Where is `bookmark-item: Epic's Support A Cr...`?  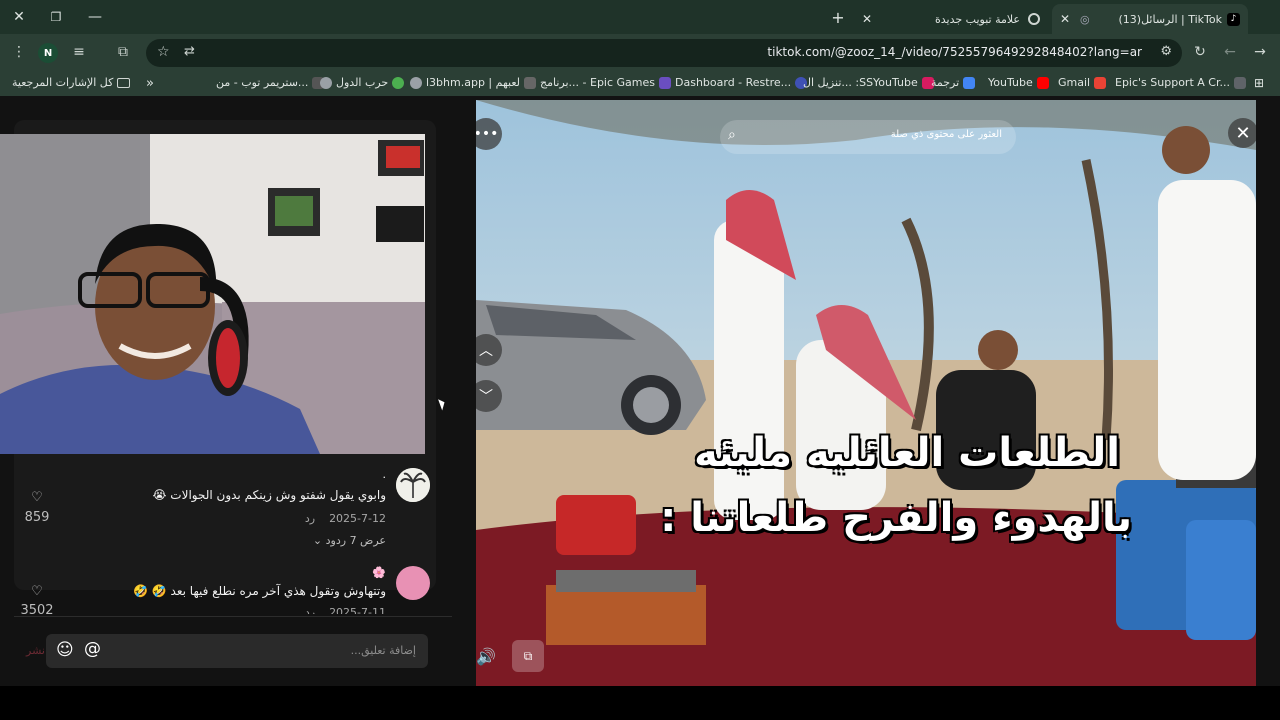
bookmark-item: Epic's Support A Cr... is located at coordinates (1180, 82).